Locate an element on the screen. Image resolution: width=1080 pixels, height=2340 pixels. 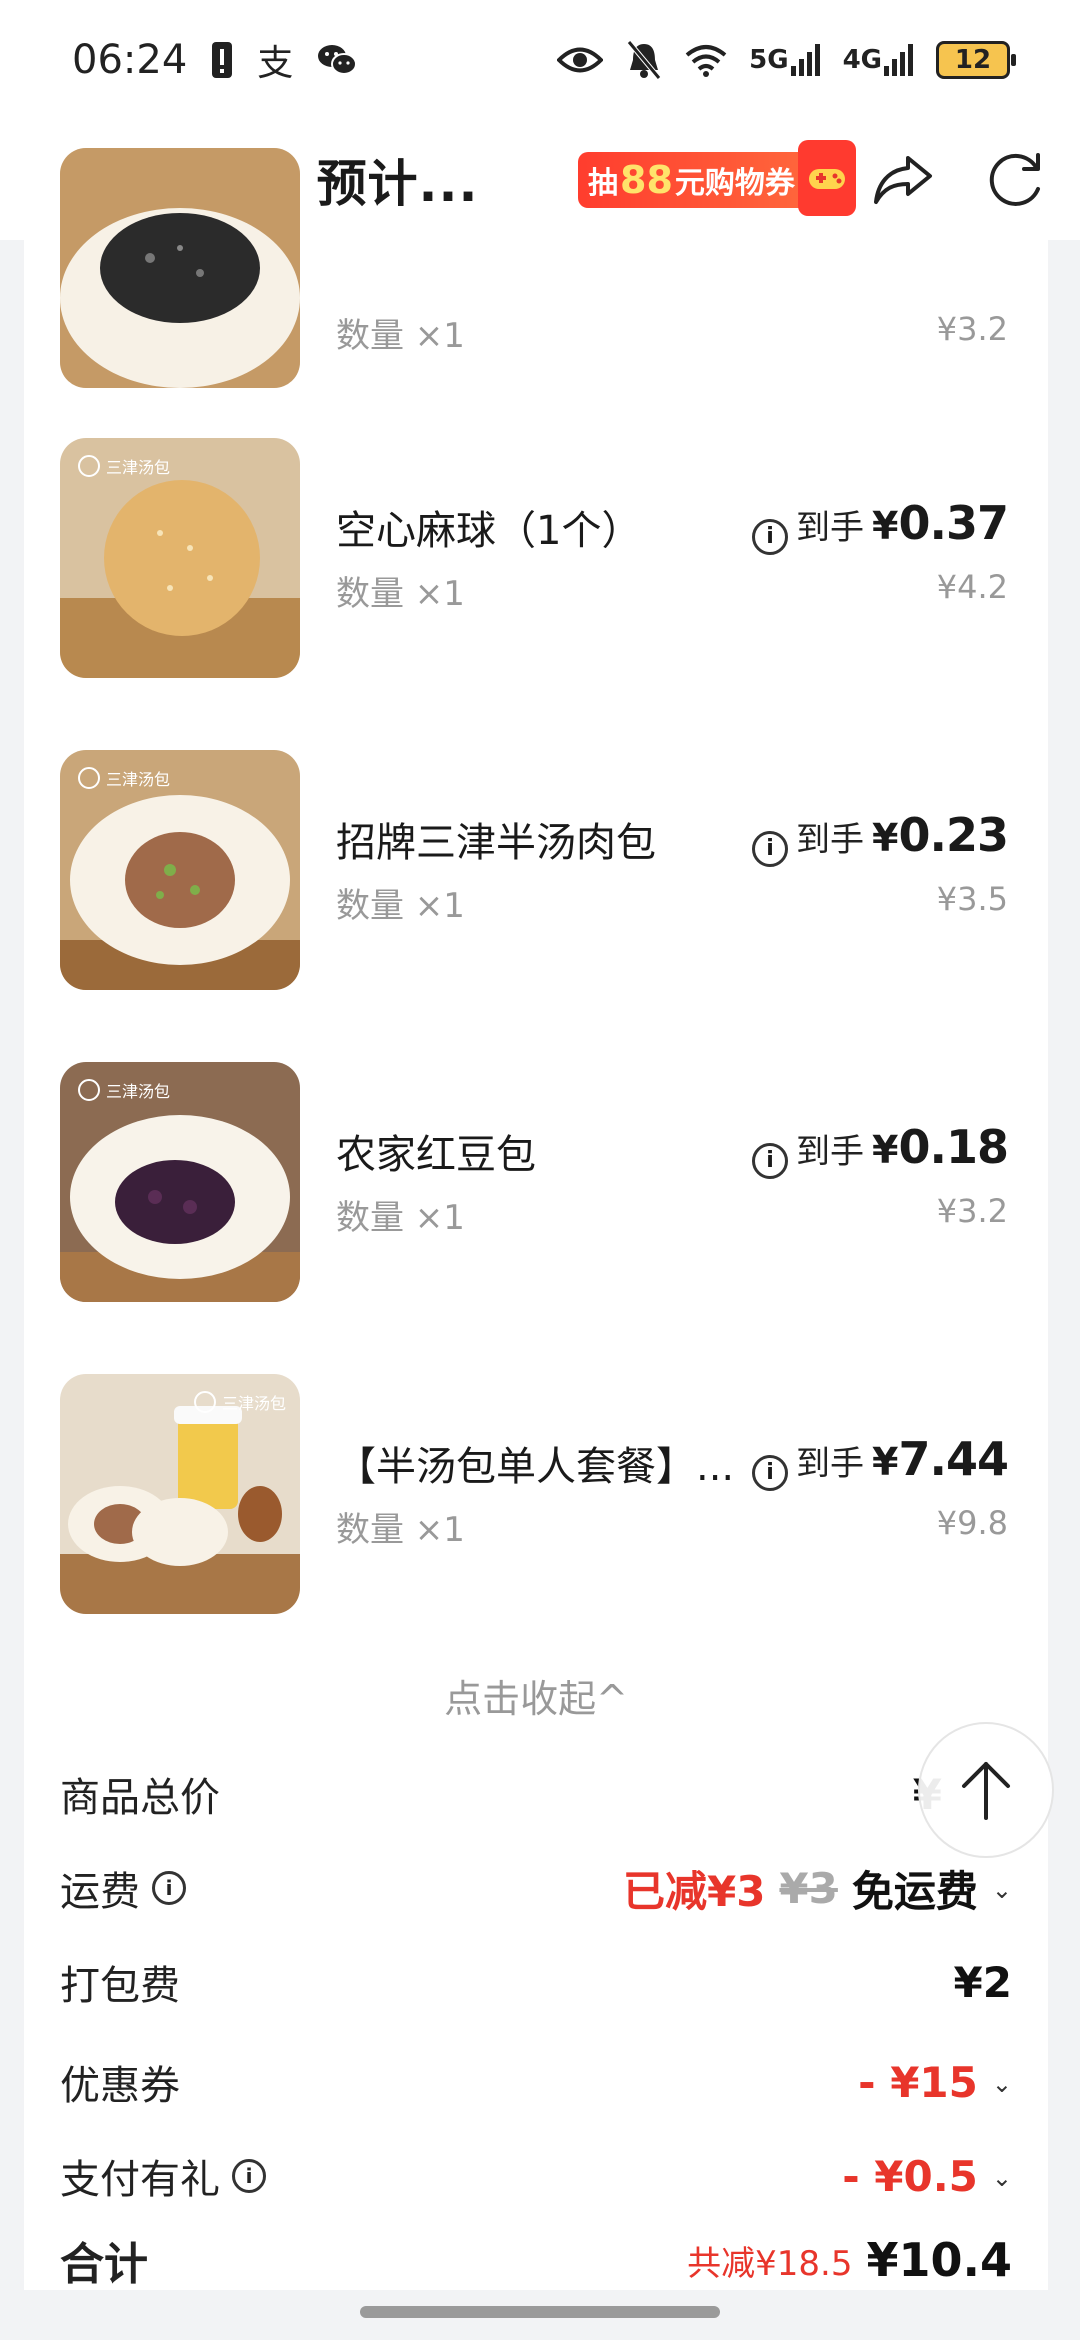
deal-amount: 0.23 is located at coordinates (953, 835).